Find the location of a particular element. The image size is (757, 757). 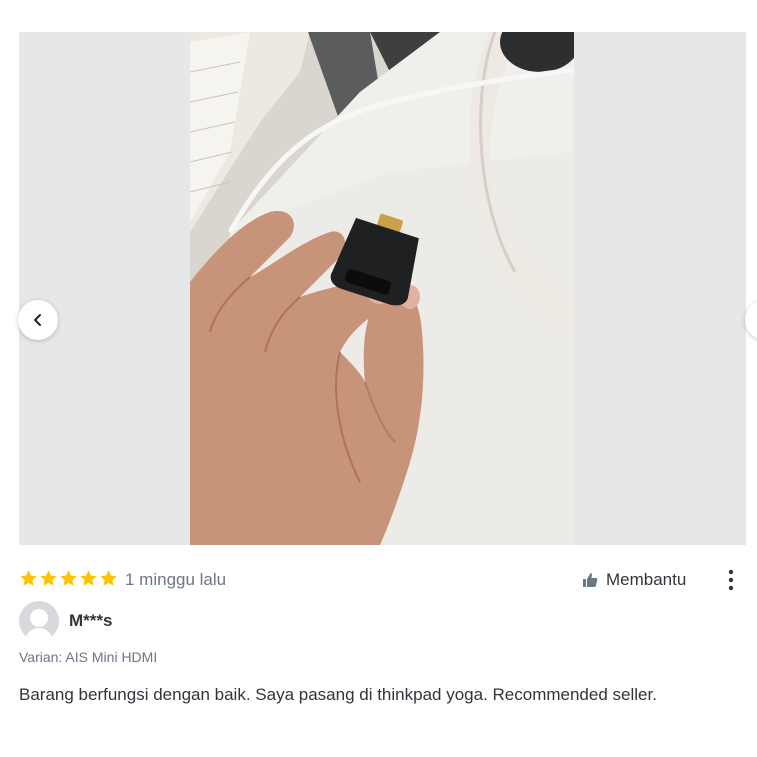

user-silhouette-icon is located at coordinates (39, 621).